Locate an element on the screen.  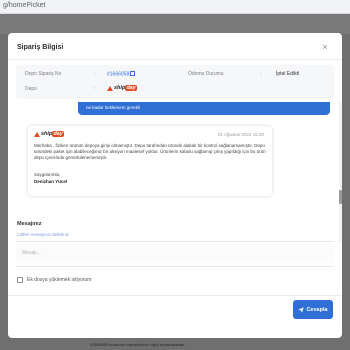
depot-label: Depo is located at coordinates (31, 89).